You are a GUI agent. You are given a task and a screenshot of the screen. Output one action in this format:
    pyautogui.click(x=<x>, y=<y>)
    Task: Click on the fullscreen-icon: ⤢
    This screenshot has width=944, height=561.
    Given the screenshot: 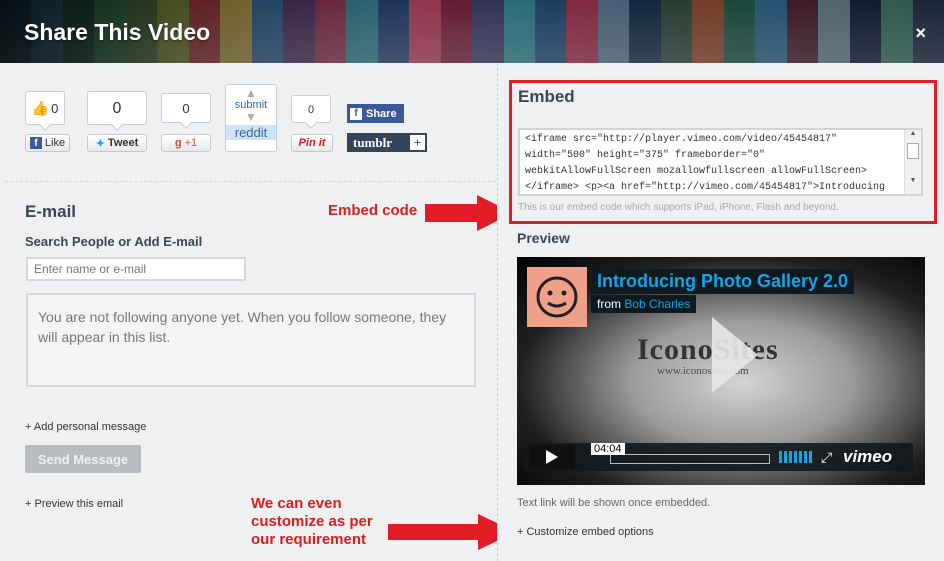 What is the action you would take?
    pyautogui.click(x=826, y=457)
    